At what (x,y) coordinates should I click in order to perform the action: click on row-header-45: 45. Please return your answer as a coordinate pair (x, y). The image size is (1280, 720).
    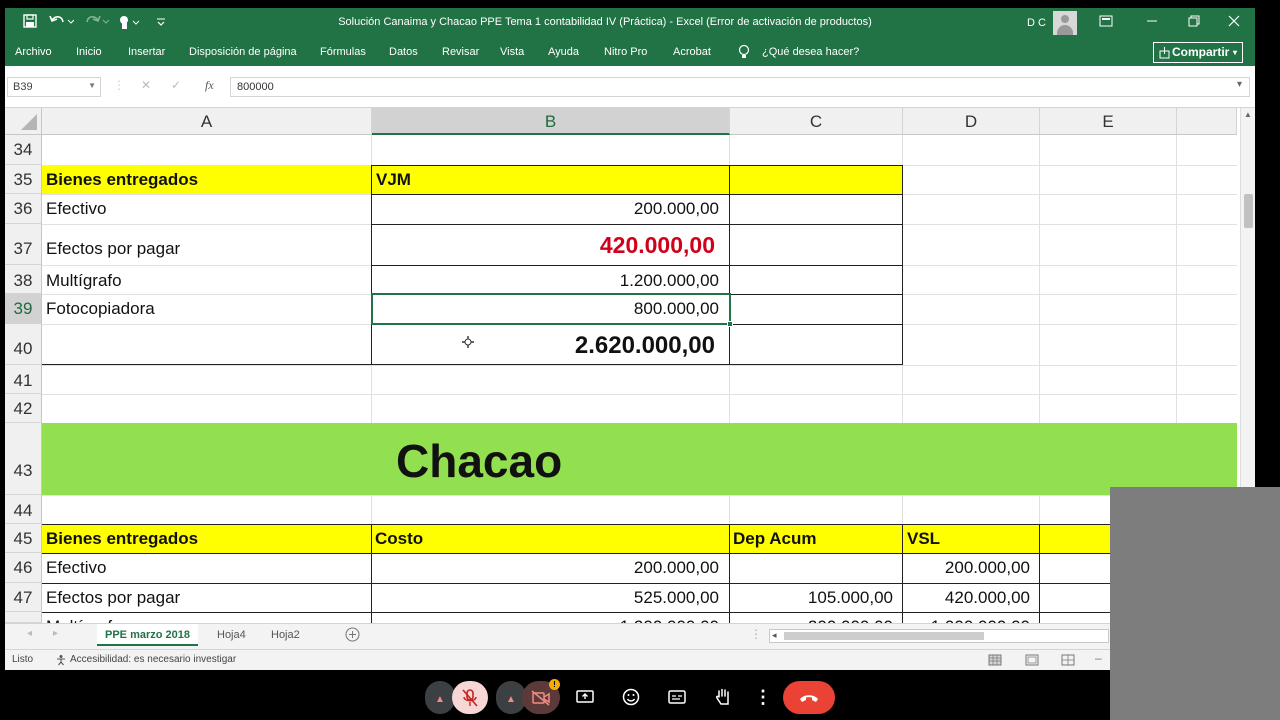
    Looking at the image, I should click on (23, 538).